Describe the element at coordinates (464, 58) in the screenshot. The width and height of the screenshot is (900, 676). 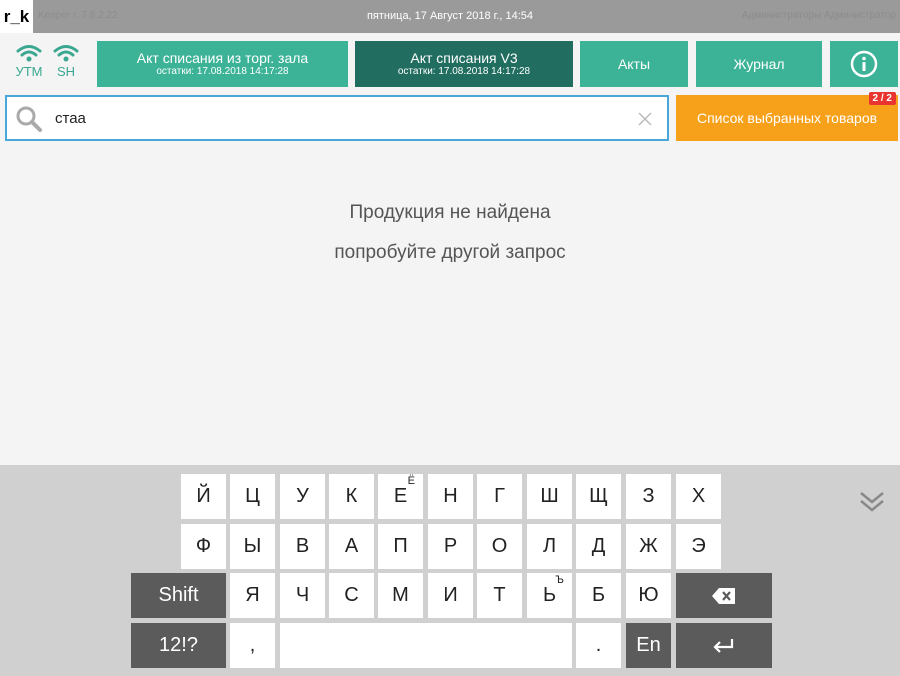
I see `button-title: Акт списания V3` at that location.